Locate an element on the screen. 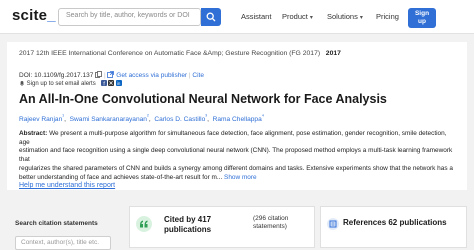 The image size is (474, 250). svg-text: f is located at coordinates (104, 83).